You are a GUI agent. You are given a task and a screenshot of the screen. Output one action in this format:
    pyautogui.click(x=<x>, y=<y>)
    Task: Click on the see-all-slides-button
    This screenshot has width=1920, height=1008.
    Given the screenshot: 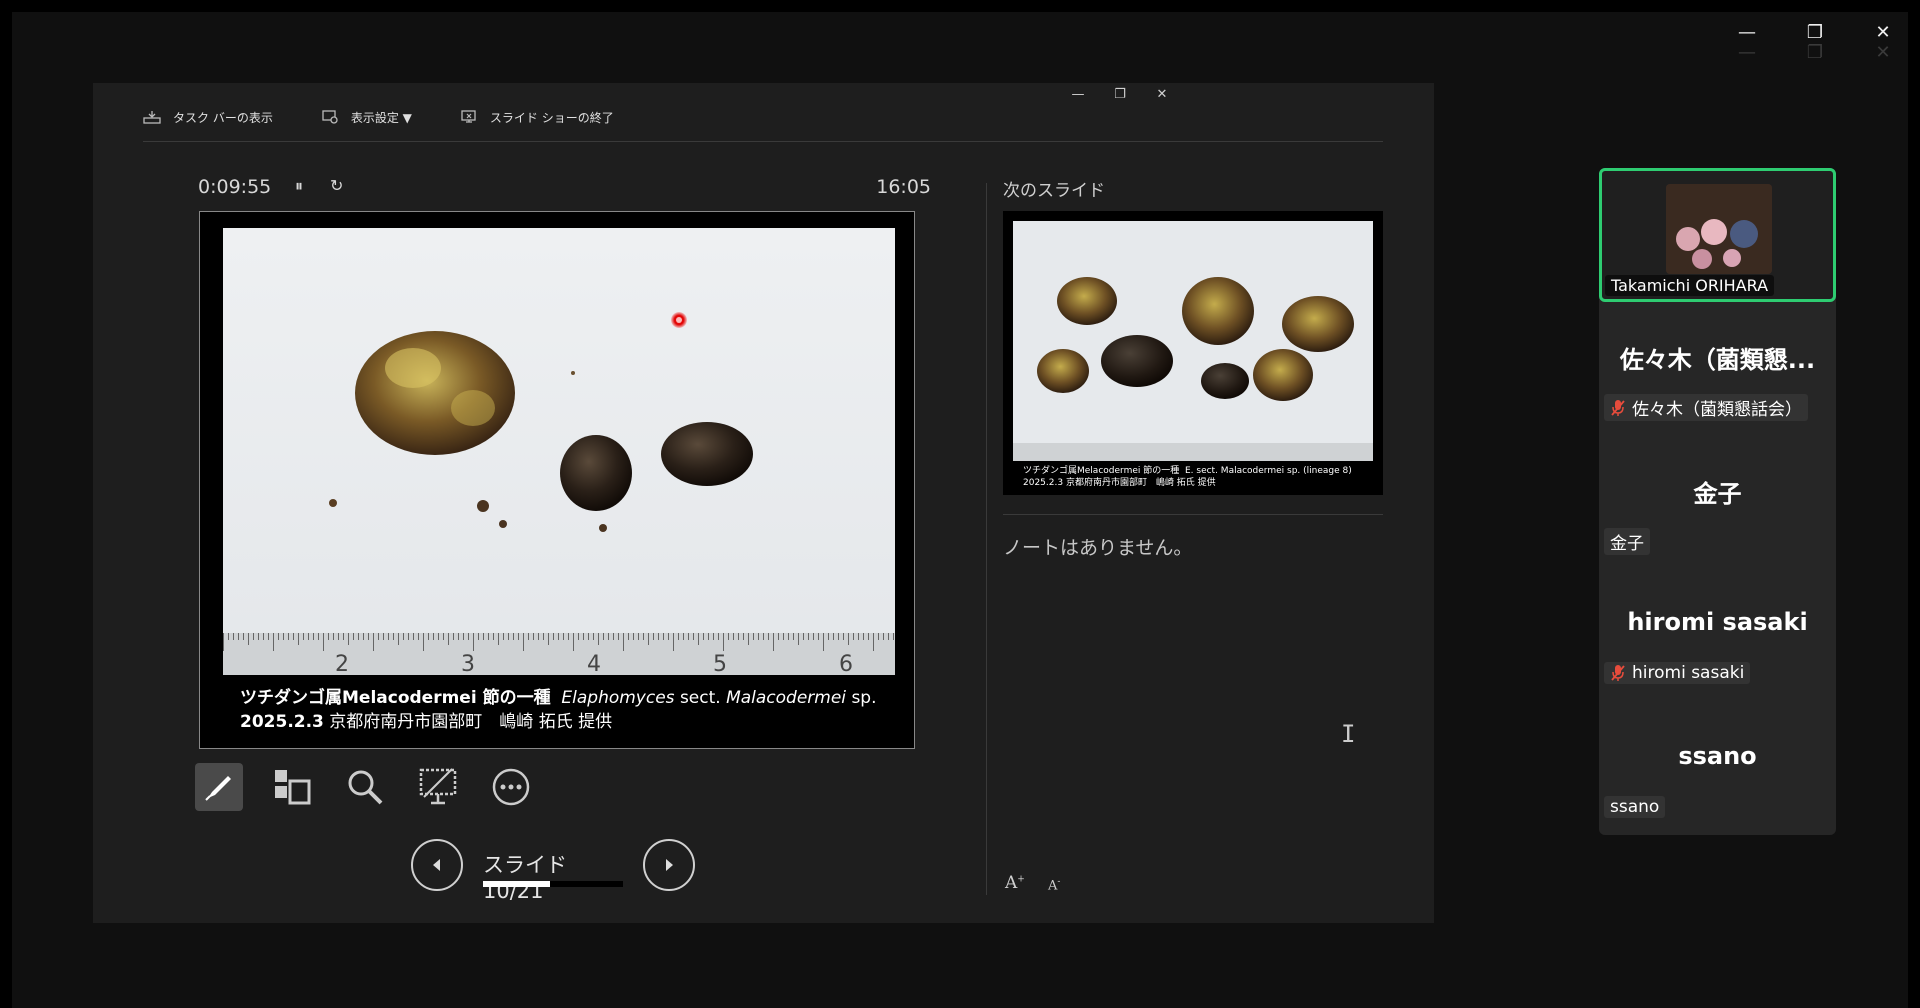 What is the action you would take?
    pyautogui.click(x=292, y=787)
    